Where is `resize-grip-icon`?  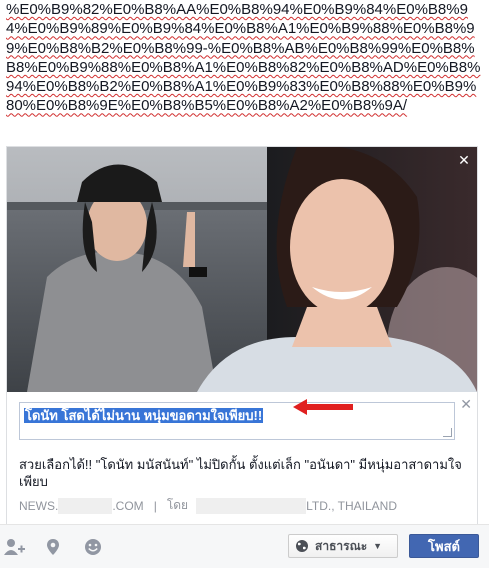
resize-grip-icon is located at coordinates (447, 432).